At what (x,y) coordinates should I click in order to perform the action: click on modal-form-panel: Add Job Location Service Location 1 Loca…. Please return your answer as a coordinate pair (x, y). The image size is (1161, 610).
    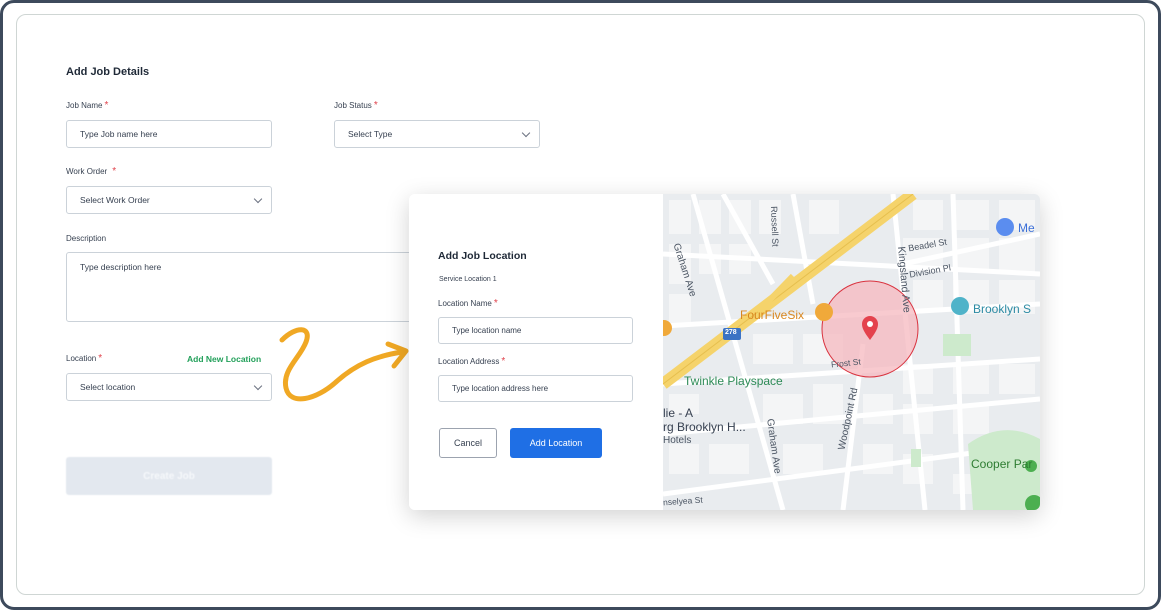
    Looking at the image, I should click on (536, 352).